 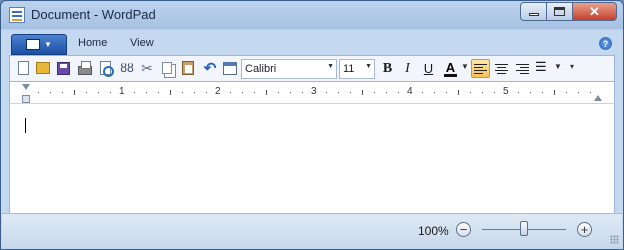 I want to click on insert-date-button, so click(x=230, y=68).